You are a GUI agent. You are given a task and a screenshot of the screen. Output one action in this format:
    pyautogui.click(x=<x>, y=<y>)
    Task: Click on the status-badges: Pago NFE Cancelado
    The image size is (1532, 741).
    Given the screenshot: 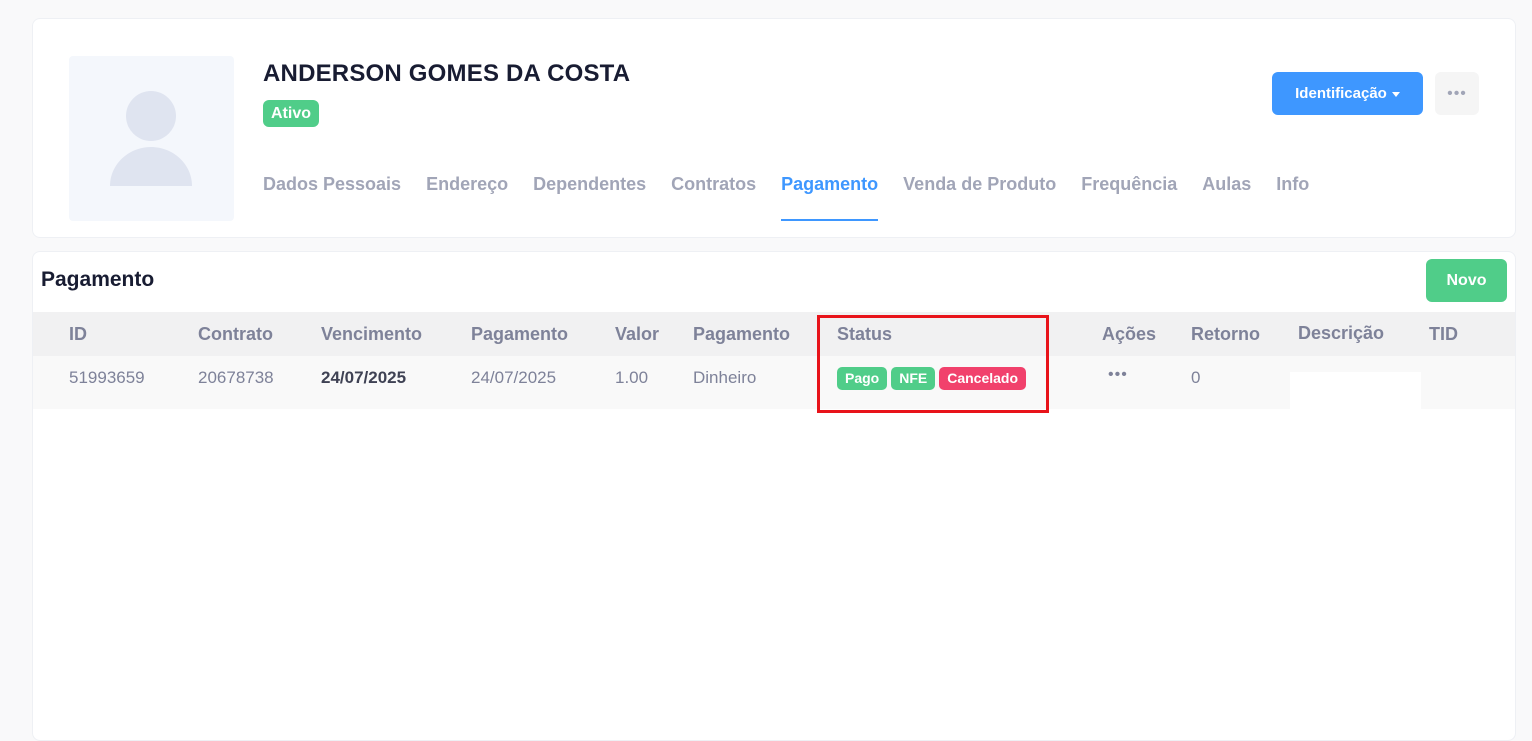 What is the action you would take?
    pyautogui.click(x=932, y=378)
    